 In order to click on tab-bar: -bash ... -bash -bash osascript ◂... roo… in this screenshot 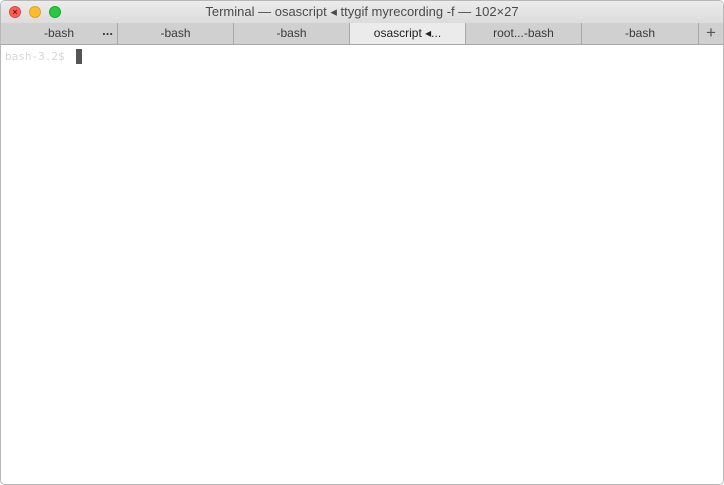, I will do `click(362, 34)`.